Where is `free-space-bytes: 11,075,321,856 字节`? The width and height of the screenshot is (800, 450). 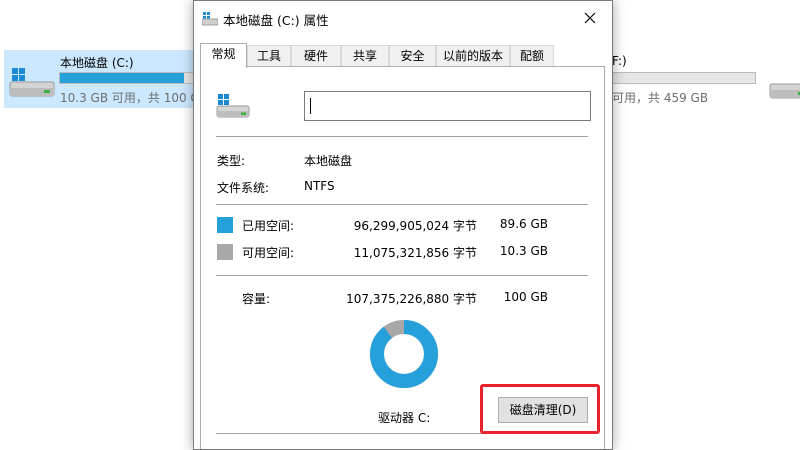
free-space-bytes: 11,075,321,856 字节 is located at coordinates (415, 253).